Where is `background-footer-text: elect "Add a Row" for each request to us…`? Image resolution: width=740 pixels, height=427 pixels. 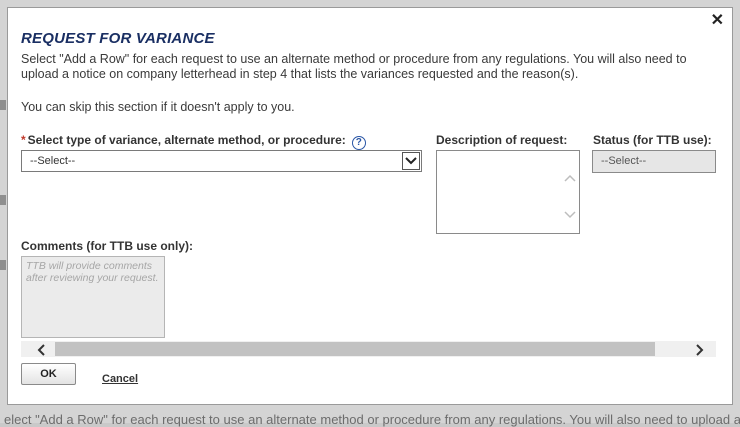
background-footer-text: elect "Add a Row" for each request to us… is located at coordinates (372, 419).